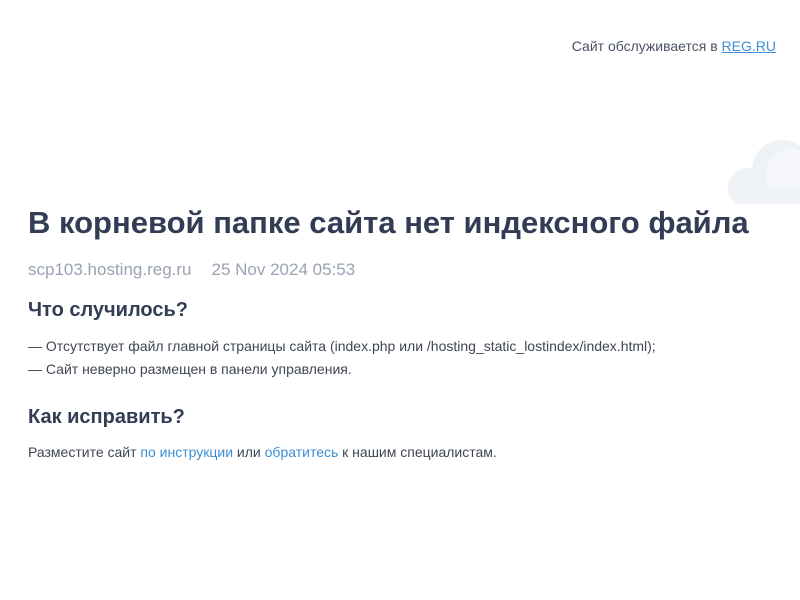  Describe the element at coordinates (283, 269) in the screenshot. I see `error-datetime: 25 Nov 2024 05:53` at that location.